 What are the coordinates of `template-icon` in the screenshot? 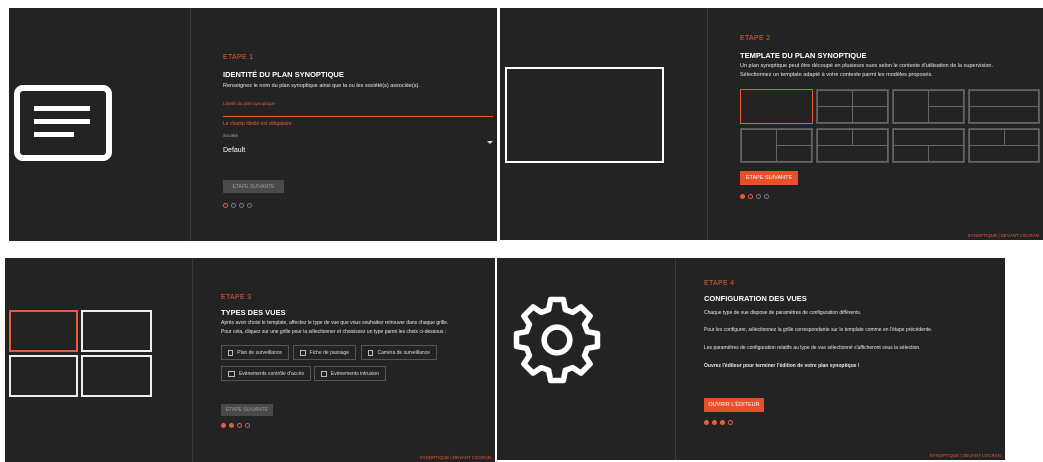 It's located at (584, 115).